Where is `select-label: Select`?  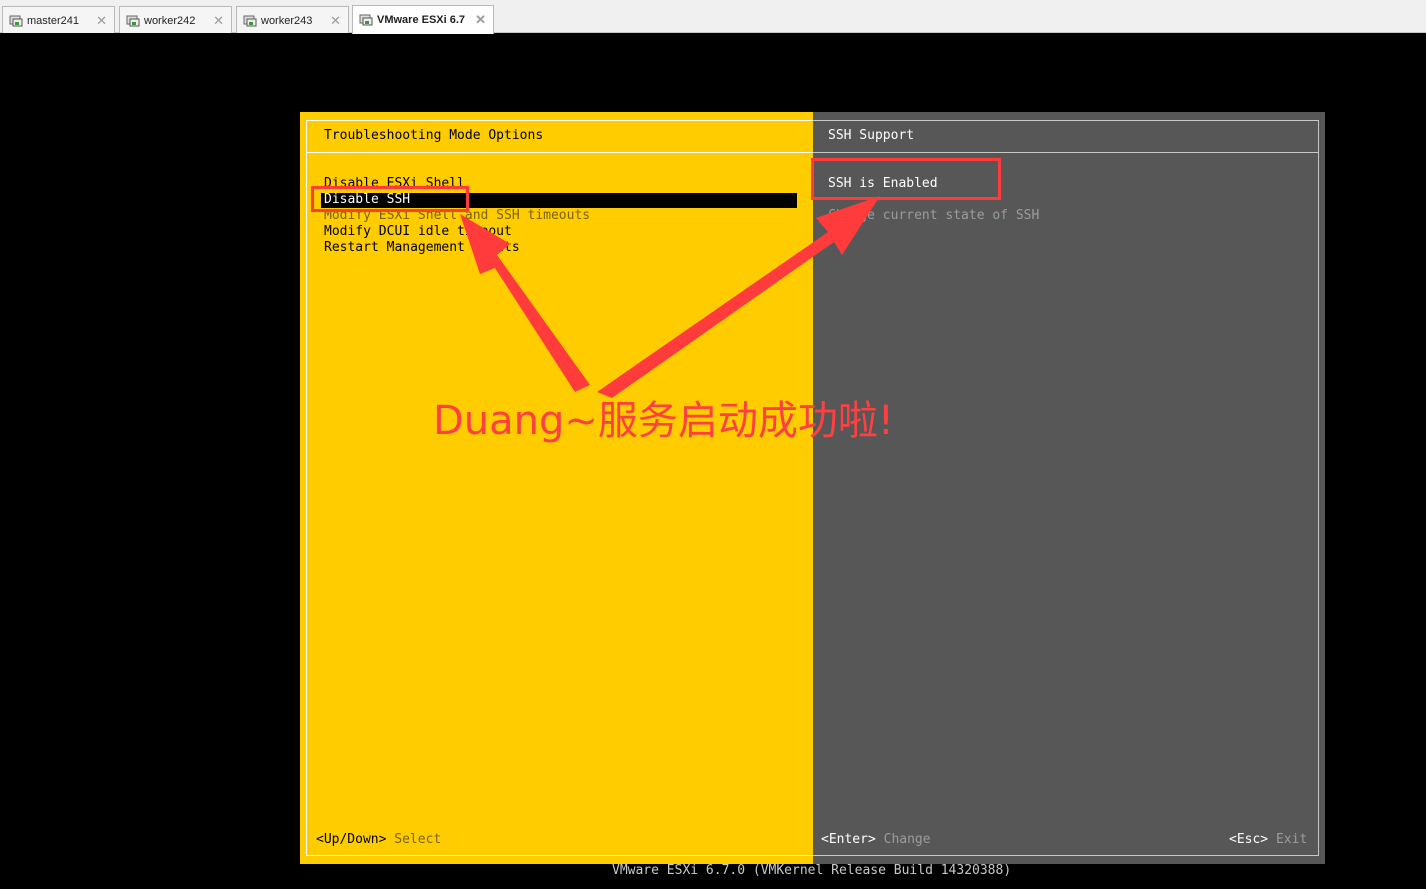 select-label: Select is located at coordinates (418, 839).